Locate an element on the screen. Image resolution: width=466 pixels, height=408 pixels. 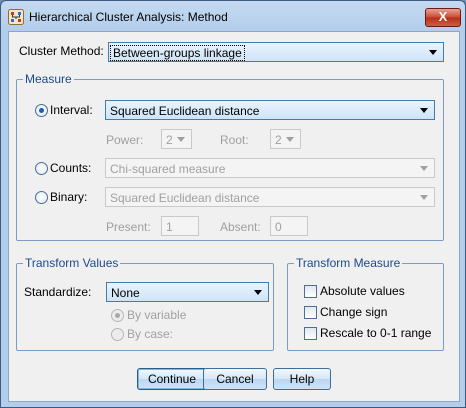
counts-measure-dropdown: Chi-squared measure is located at coordinates (270, 168).